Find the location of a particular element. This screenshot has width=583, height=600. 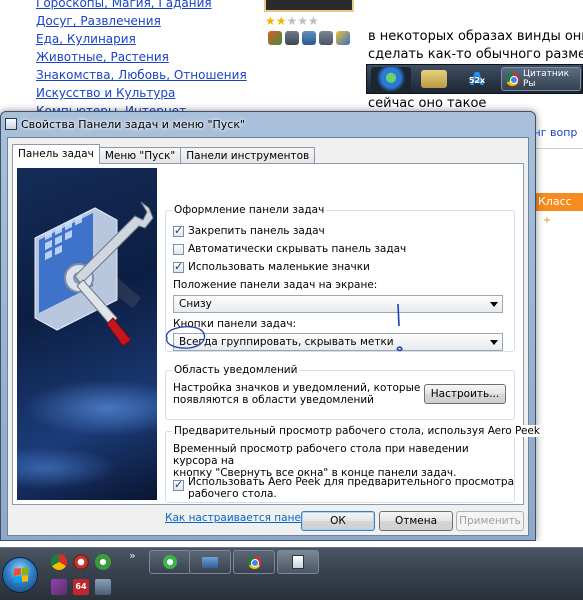

appearance-group-title: Оформление панели задач is located at coordinates (249, 210).